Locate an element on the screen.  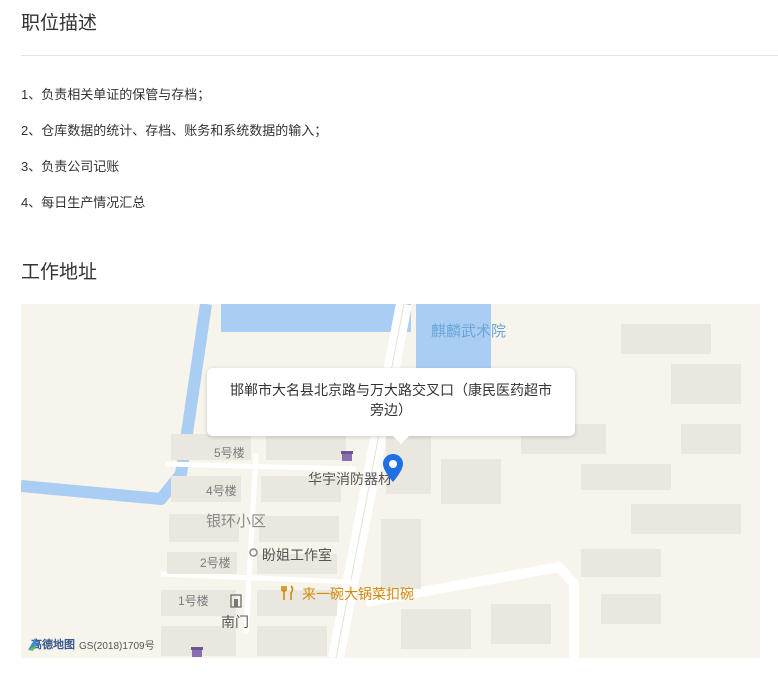
address-popup: 邯郸市大名县北京路与万大路交叉口（康民医药超市旁边） is located at coordinates (391, 406).